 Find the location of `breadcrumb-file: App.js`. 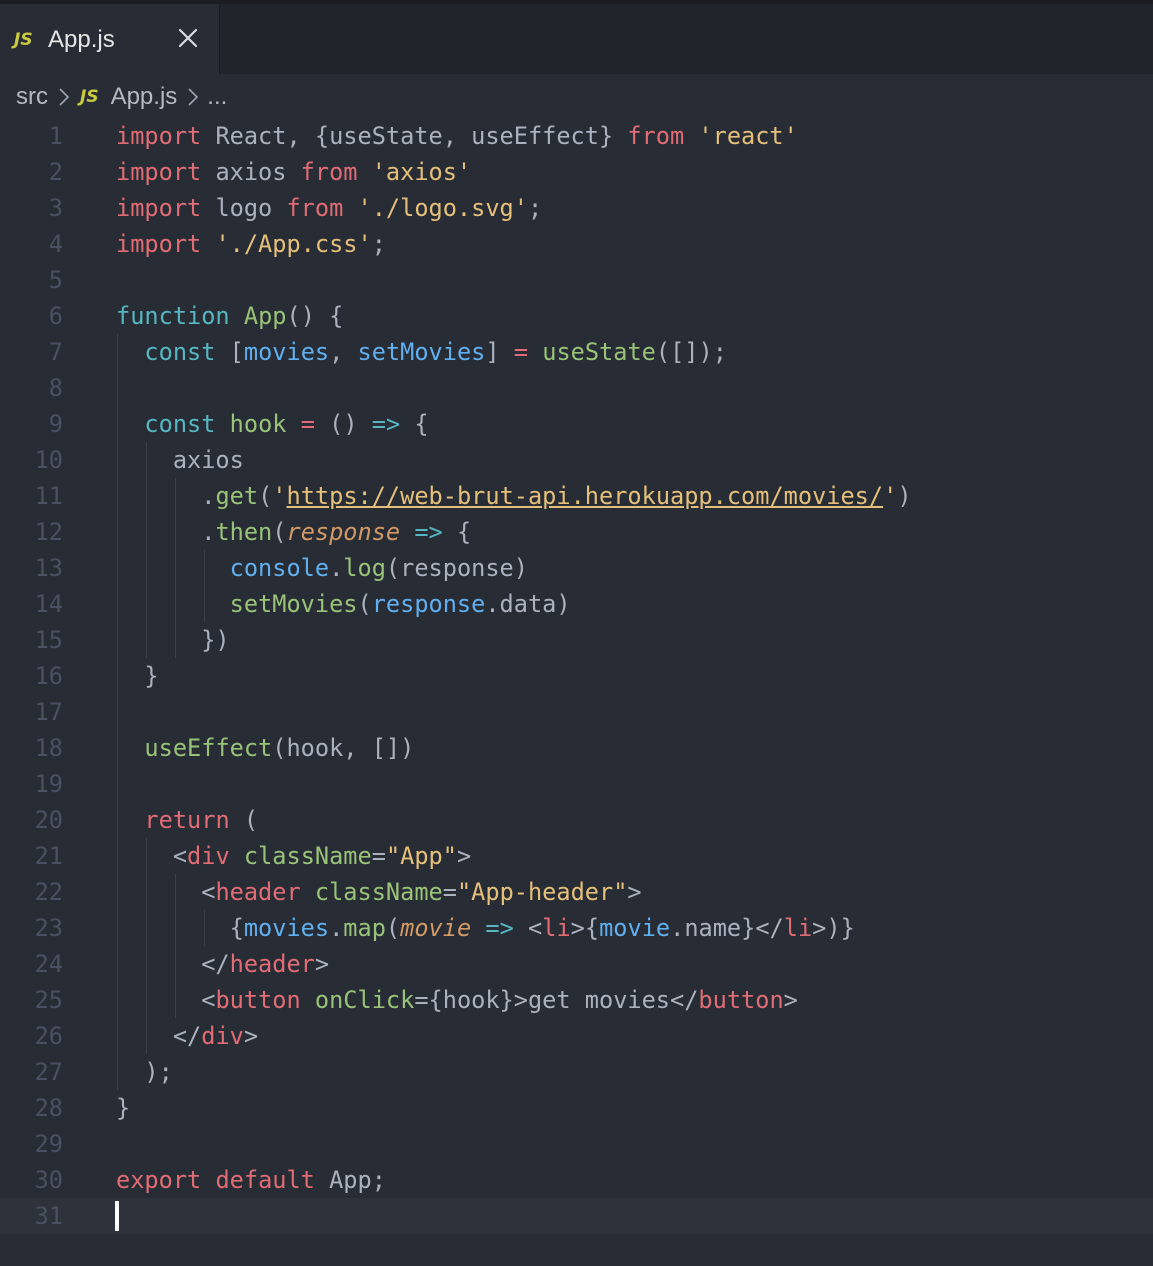

breadcrumb-file: App.js is located at coordinates (144, 97).